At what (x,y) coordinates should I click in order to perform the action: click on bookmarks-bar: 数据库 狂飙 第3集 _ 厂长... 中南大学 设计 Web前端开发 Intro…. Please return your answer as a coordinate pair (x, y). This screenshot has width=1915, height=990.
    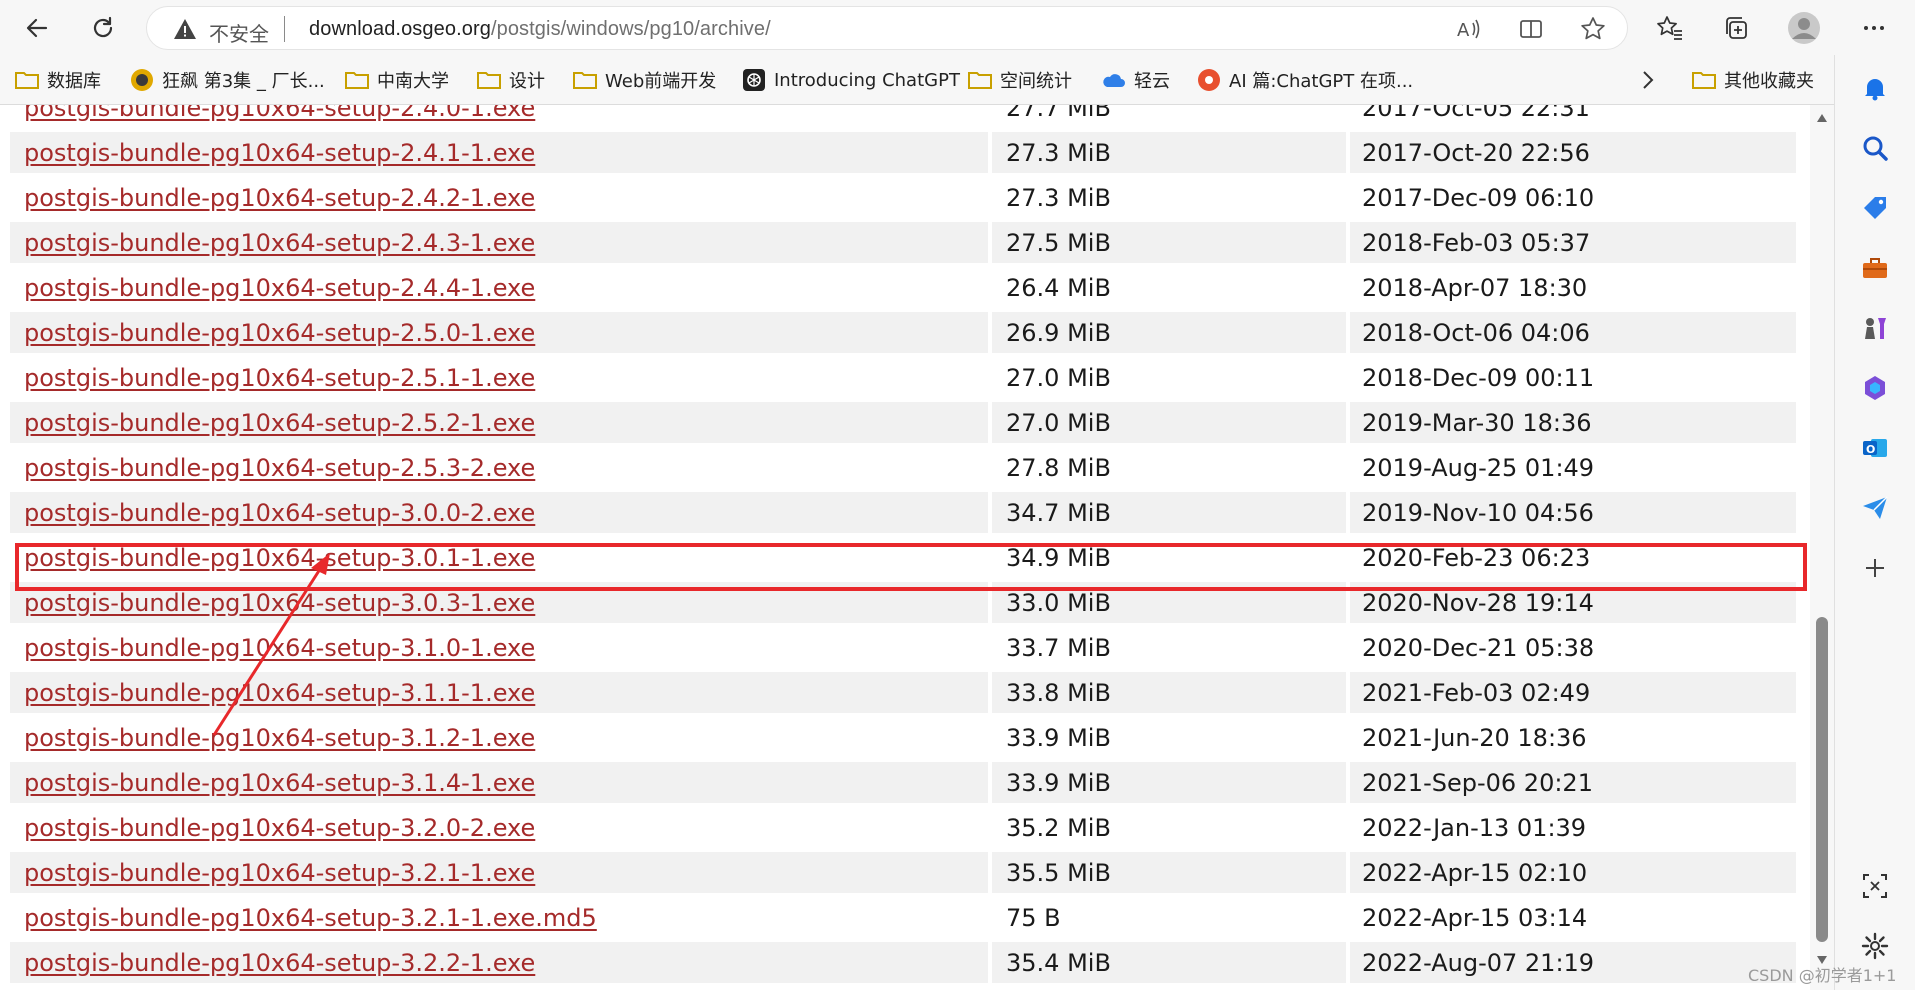
    Looking at the image, I should click on (957, 80).